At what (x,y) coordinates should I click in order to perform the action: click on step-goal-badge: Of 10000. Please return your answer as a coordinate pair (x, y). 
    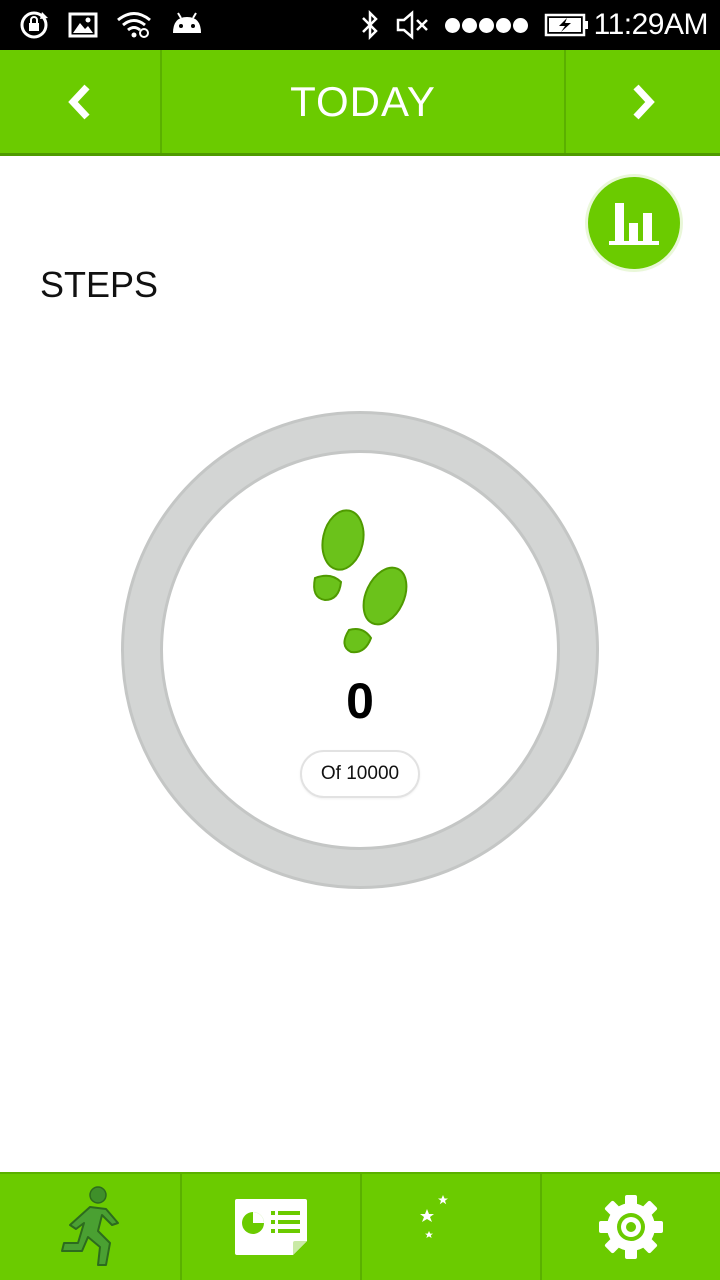
    Looking at the image, I should click on (360, 774).